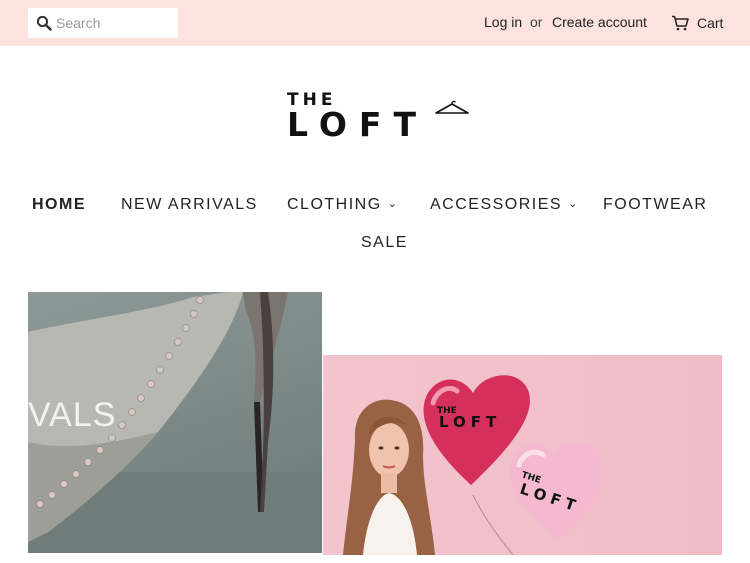 This screenshot has height=563, width=750. Describe the element at coordinates (357, 124) in the screenshot. I see `logo-line2: LOFT` at that location.